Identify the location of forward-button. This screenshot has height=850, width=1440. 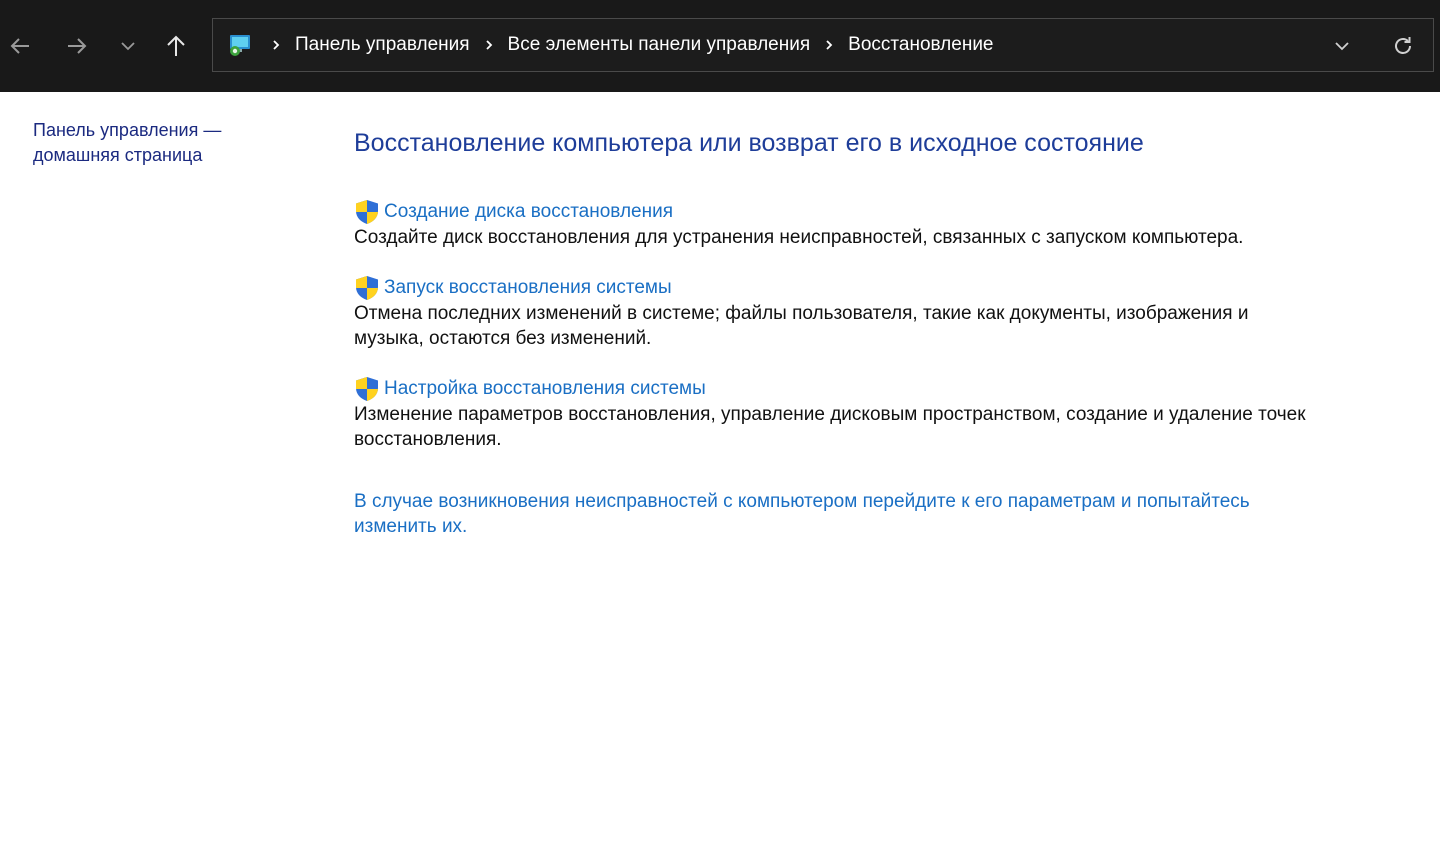
(77, 46).